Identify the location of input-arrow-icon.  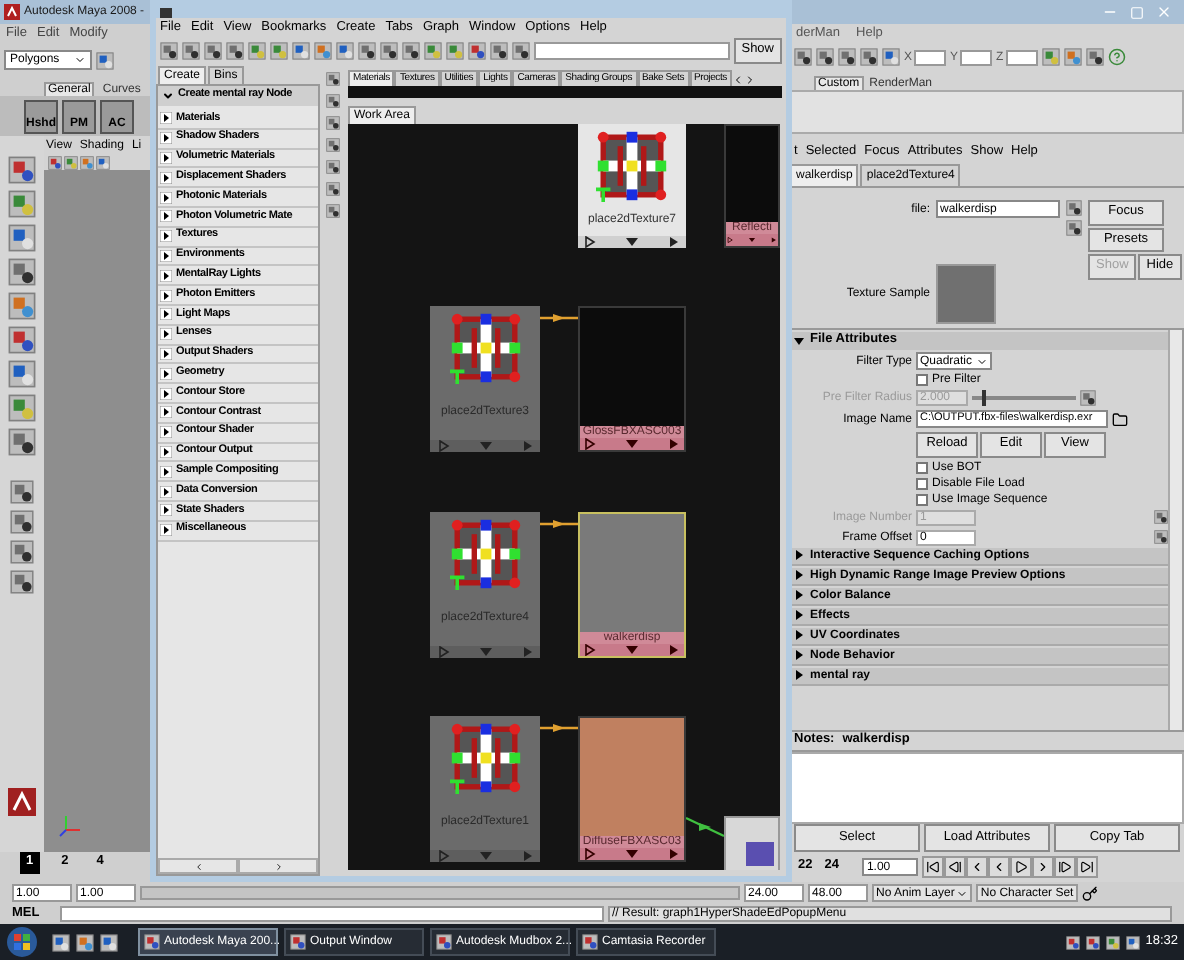
(1074, 208).